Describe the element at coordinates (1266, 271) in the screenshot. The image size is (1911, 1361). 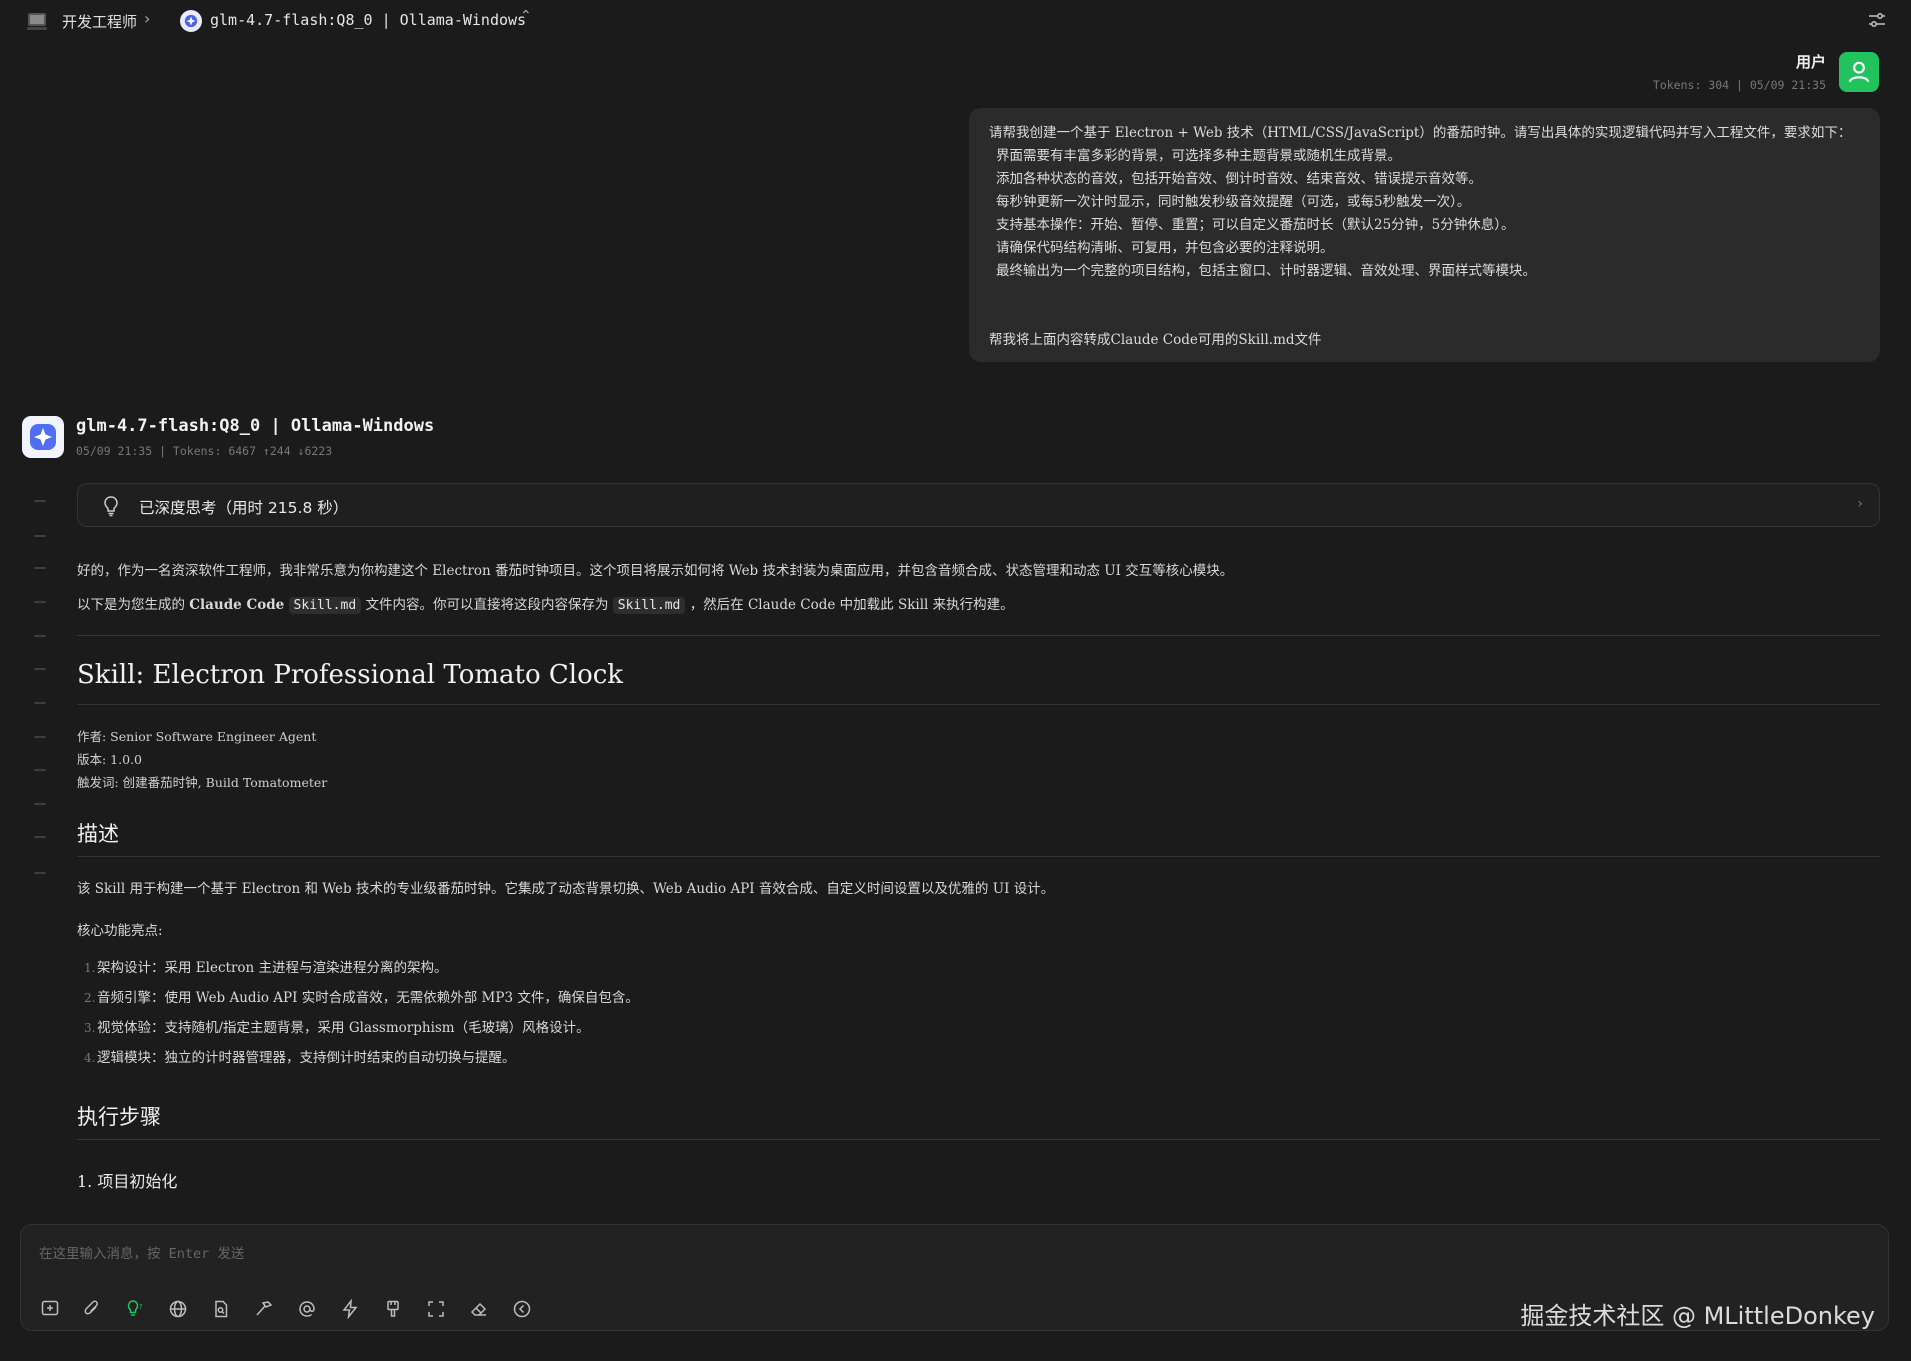
I see `user-message-line: 最终输出为一个完整的项目结构，包括主窗口、计时器逻辑、音效处理、界面样式等模块。` at that location.